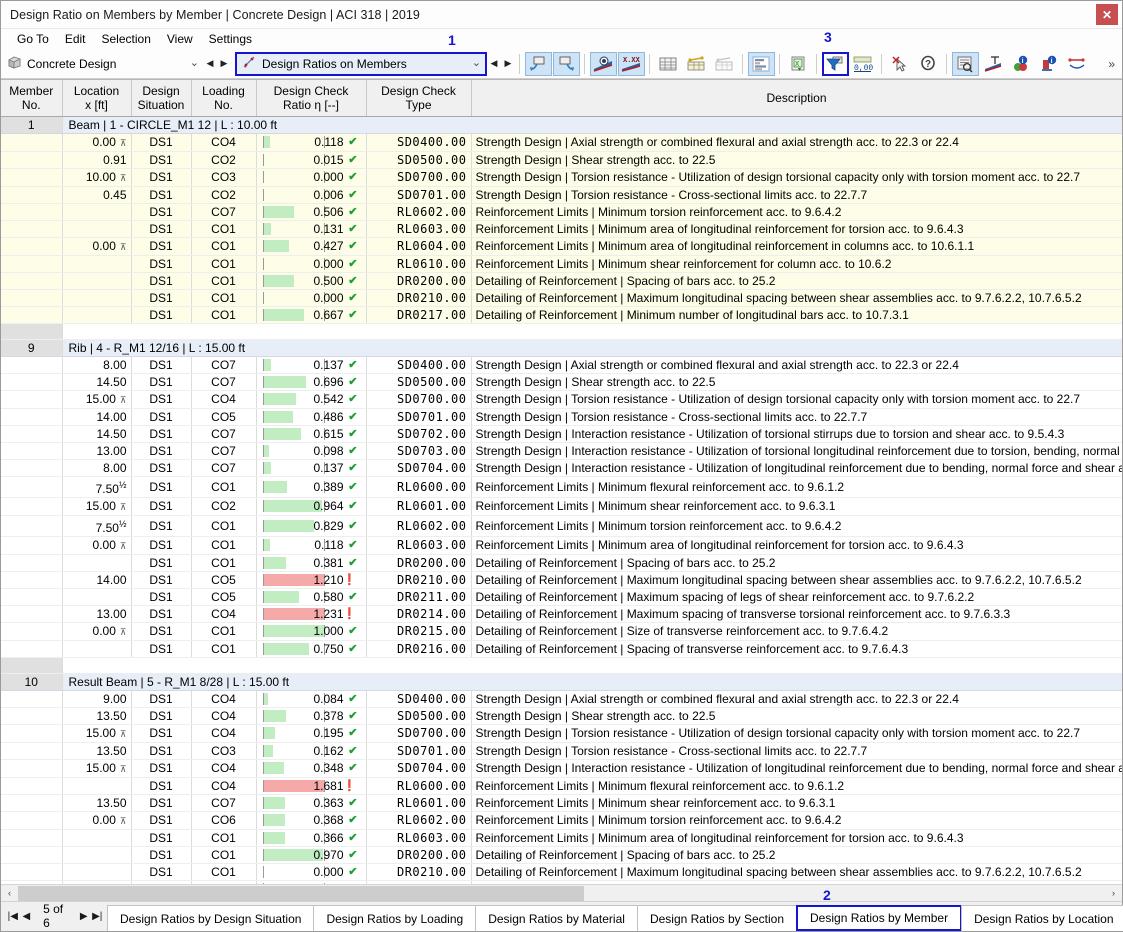 Image resolution: width=1123 pixels, height=932 pixels. What do you see at coordinates (724, 64) in the screenshot?
I see `table-empty-icon` at bounding box center [724, 64].